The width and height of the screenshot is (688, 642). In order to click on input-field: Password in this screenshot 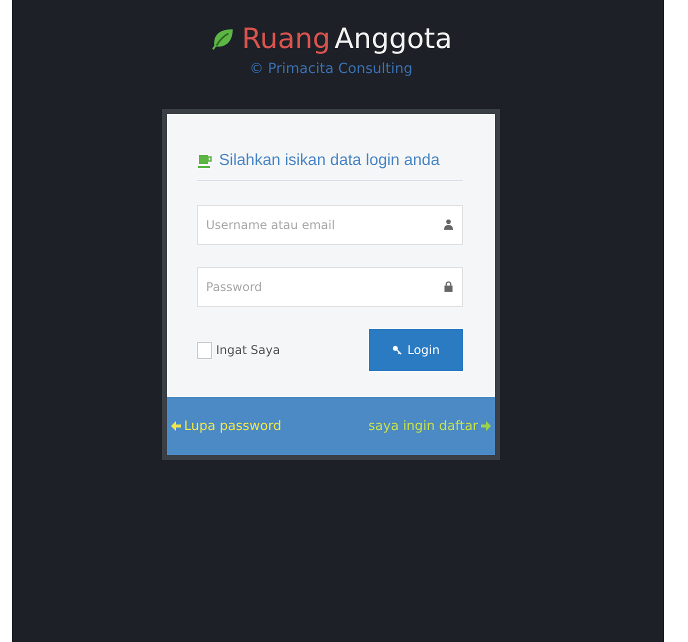, I will do `click(330, 287)`.